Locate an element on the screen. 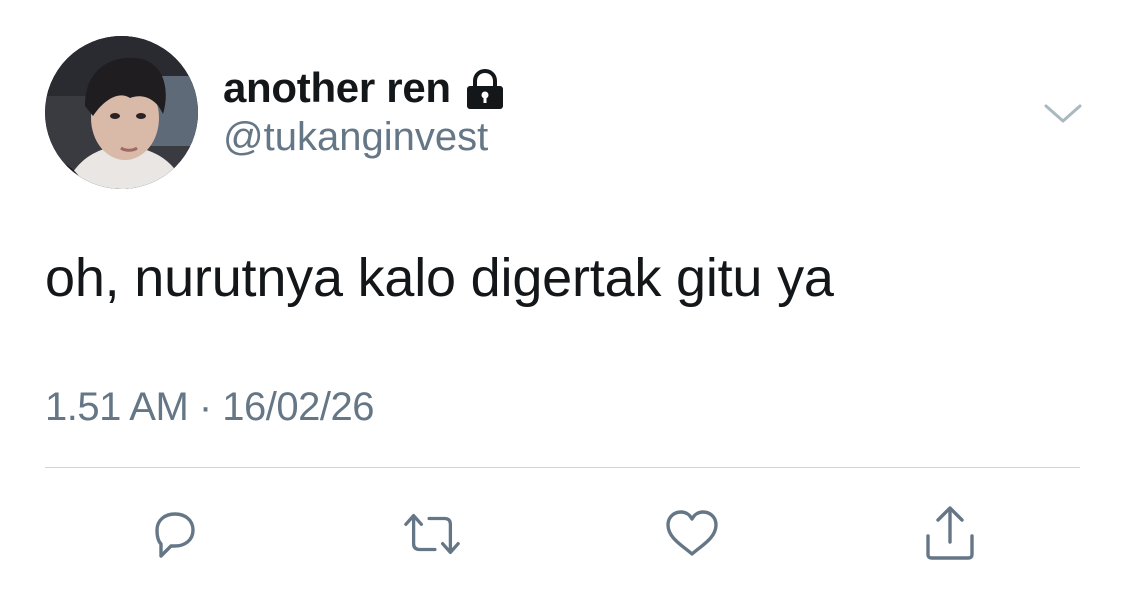  tweet-text: oh, nurutnya kalo digertak gitu ya is located at coordinates (439, 278).